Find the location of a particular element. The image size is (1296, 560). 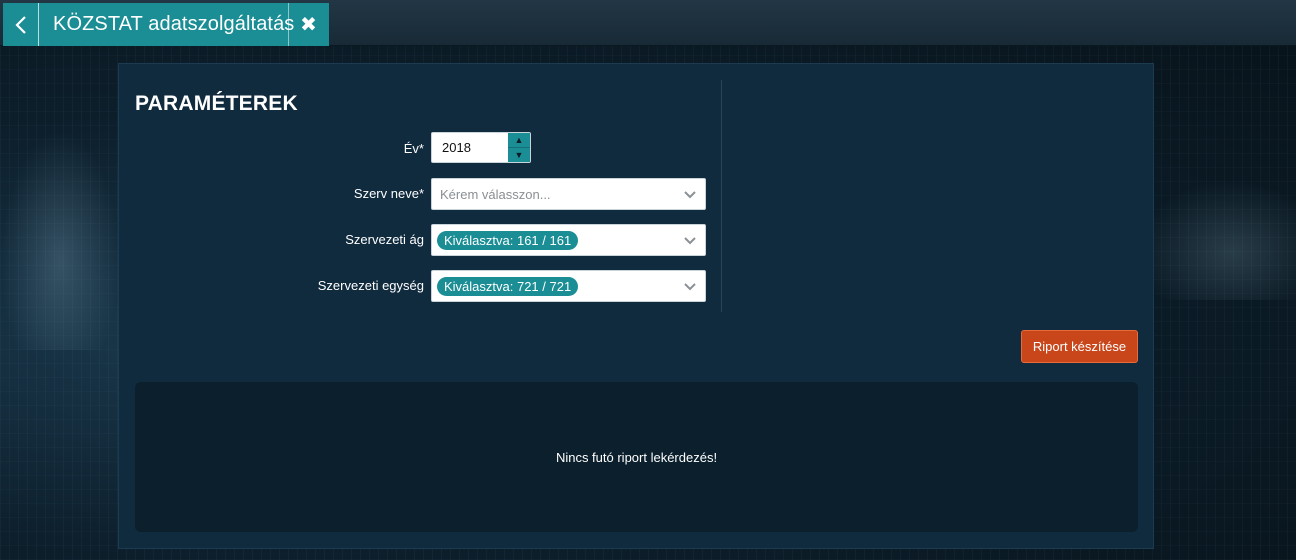

decrement-button: ▼ is located at coordinates (519, 154).